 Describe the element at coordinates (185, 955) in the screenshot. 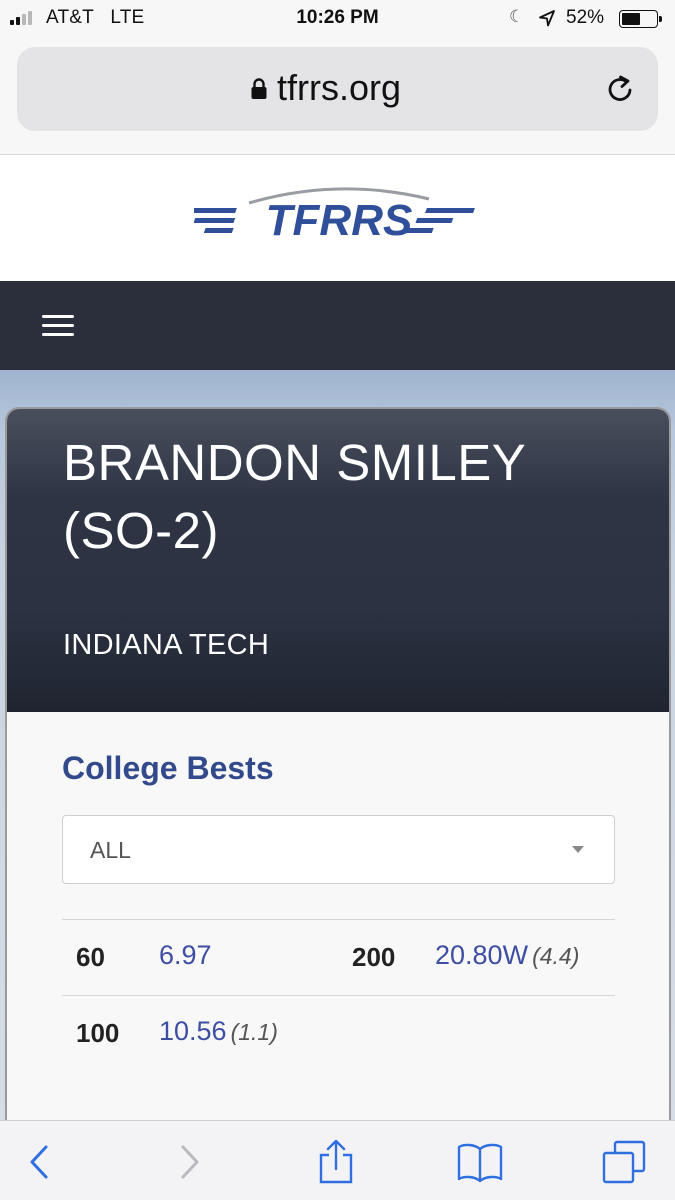

I see `mark-link: 6.97` at that location.